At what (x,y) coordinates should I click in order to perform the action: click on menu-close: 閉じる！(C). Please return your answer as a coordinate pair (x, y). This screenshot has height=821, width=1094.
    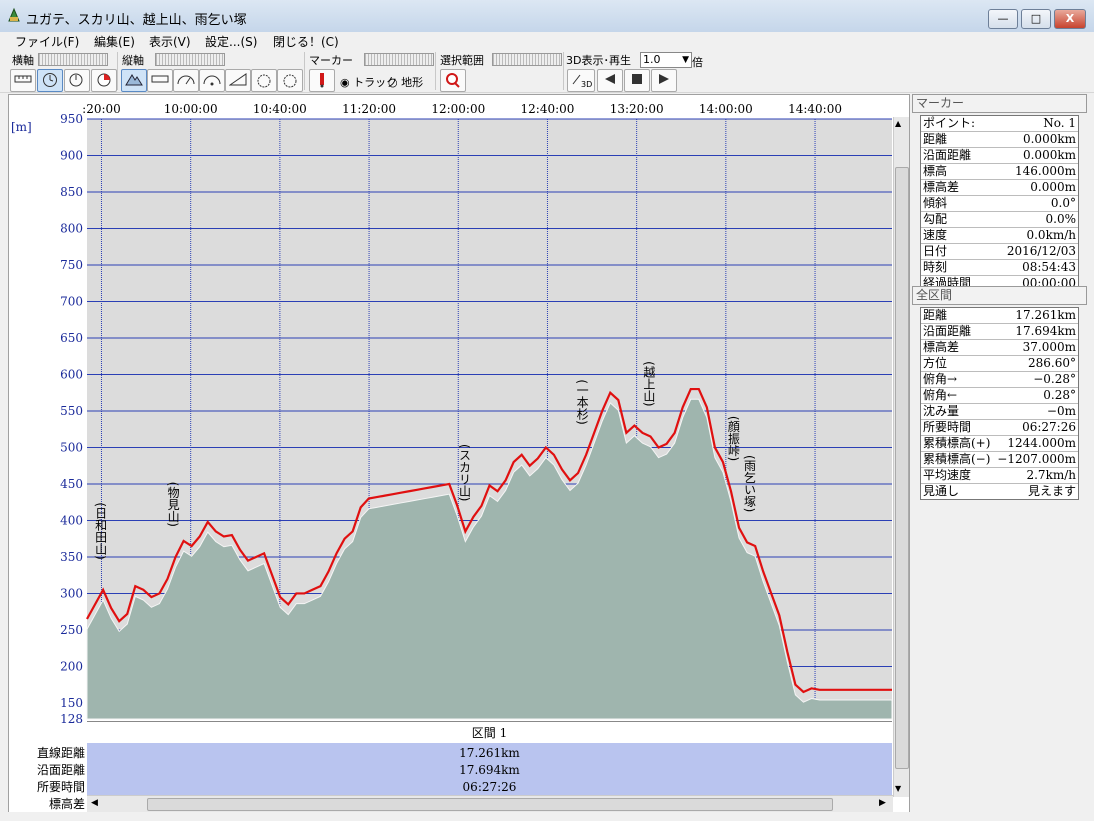
    Looking at the image, I should click on (306, 41).